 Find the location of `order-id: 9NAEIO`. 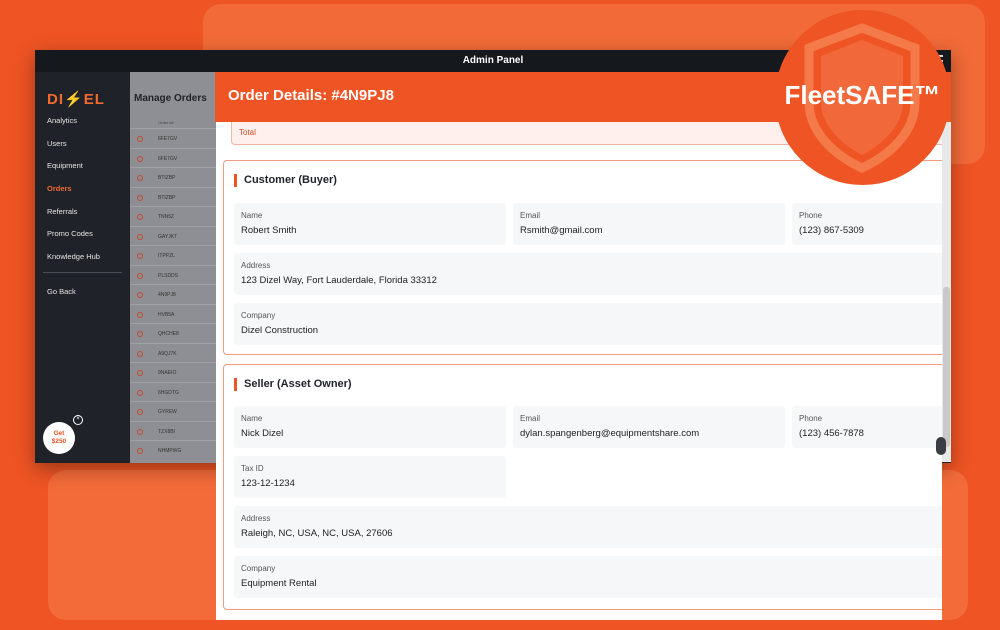

order-id: 9NAEIO is located at coordinates (167, 373).